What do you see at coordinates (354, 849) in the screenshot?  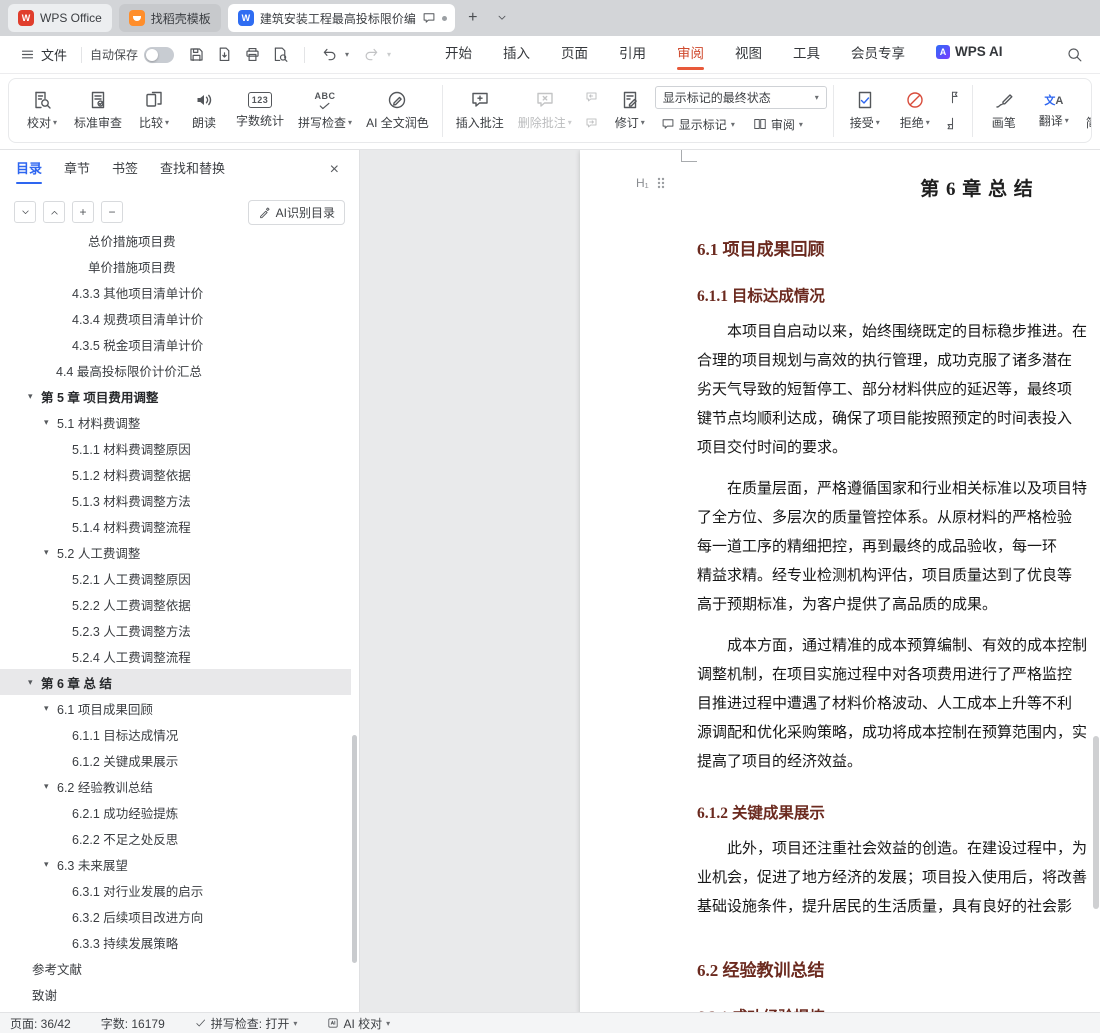 I see `sidebar-scrollbar` at bounding box center [354, 849].